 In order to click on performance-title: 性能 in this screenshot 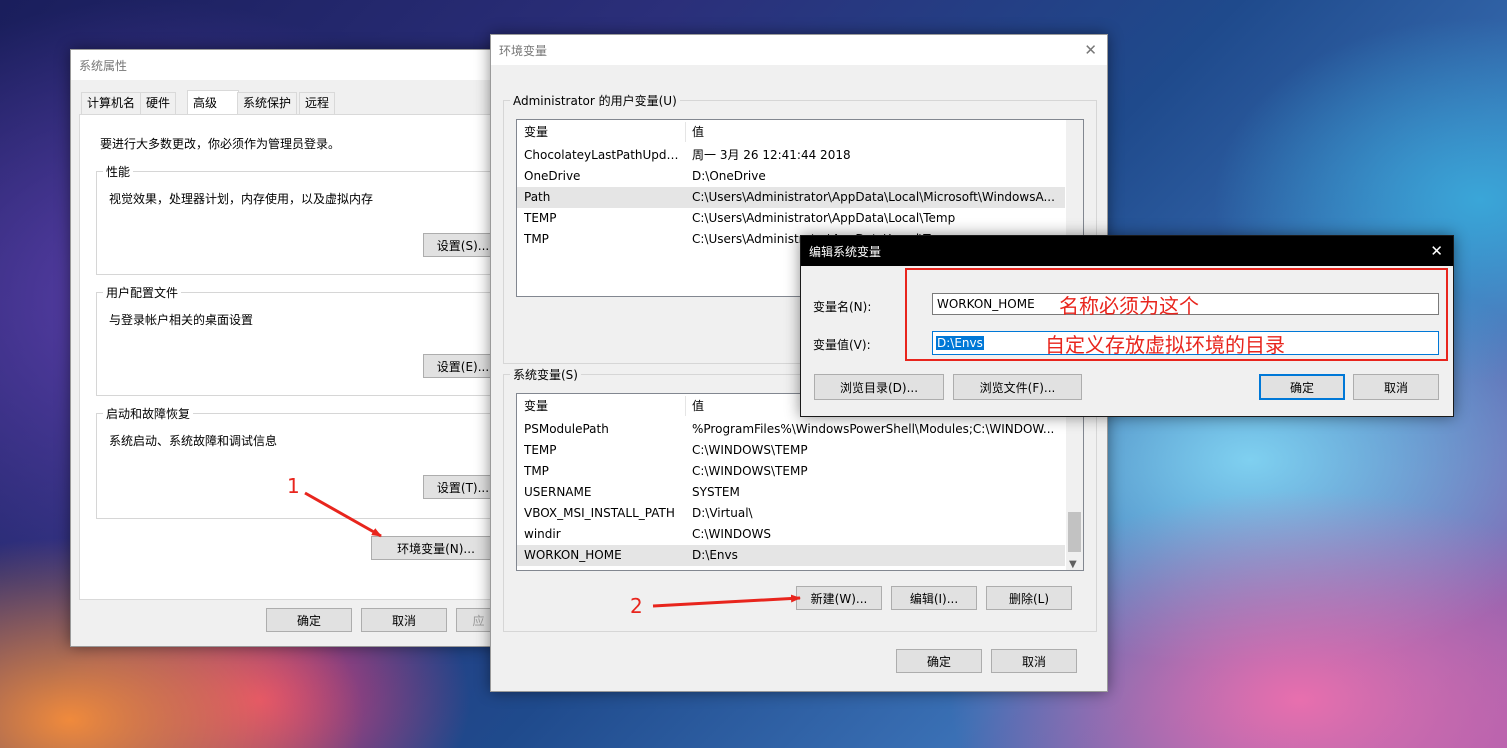, I will do `click(118, 171)`.